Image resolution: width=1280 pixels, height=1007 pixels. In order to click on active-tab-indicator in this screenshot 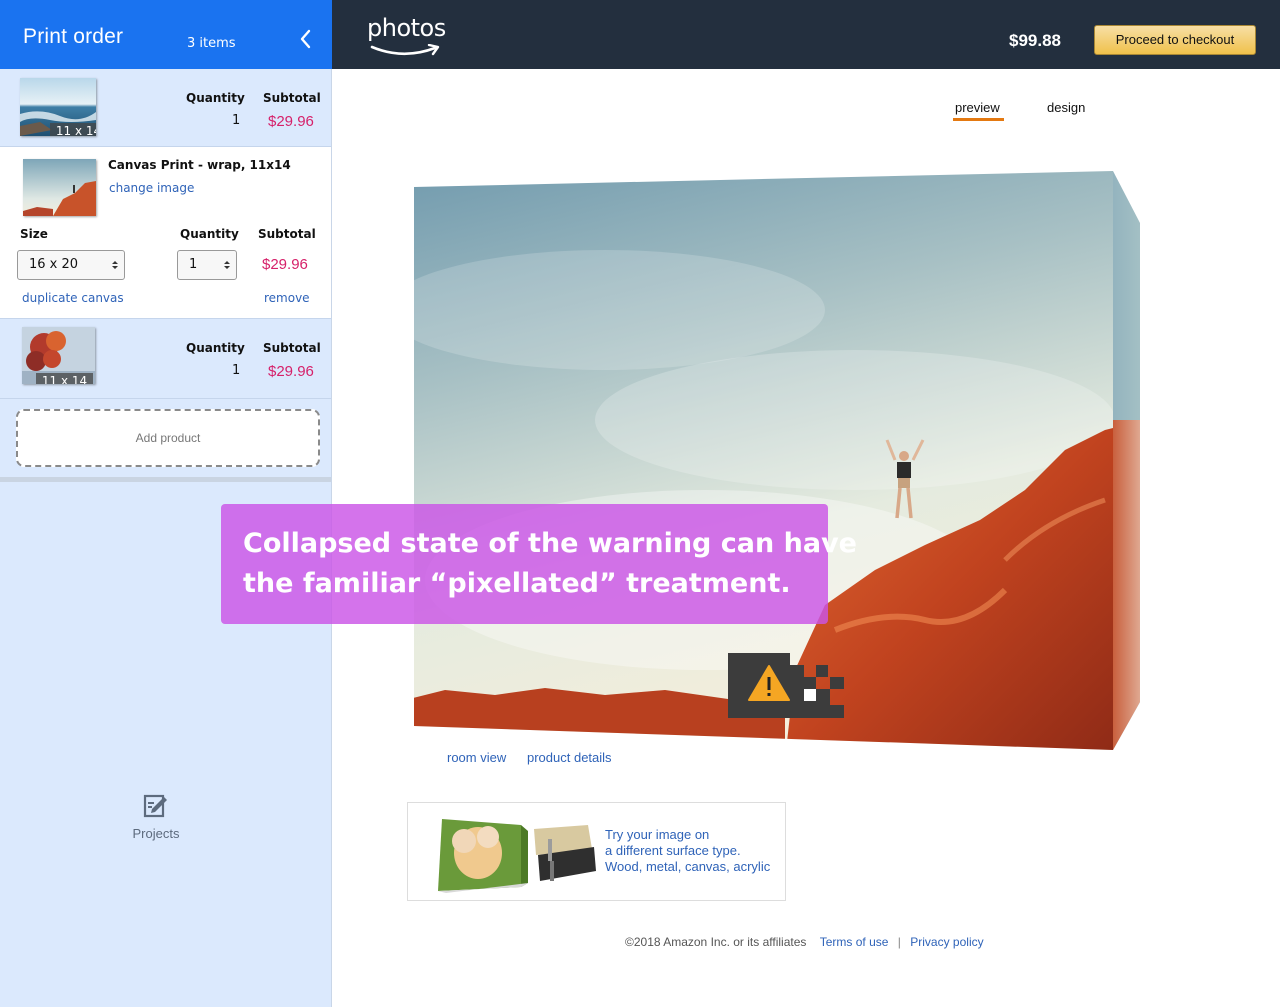, I will do `click(978, 119)`.